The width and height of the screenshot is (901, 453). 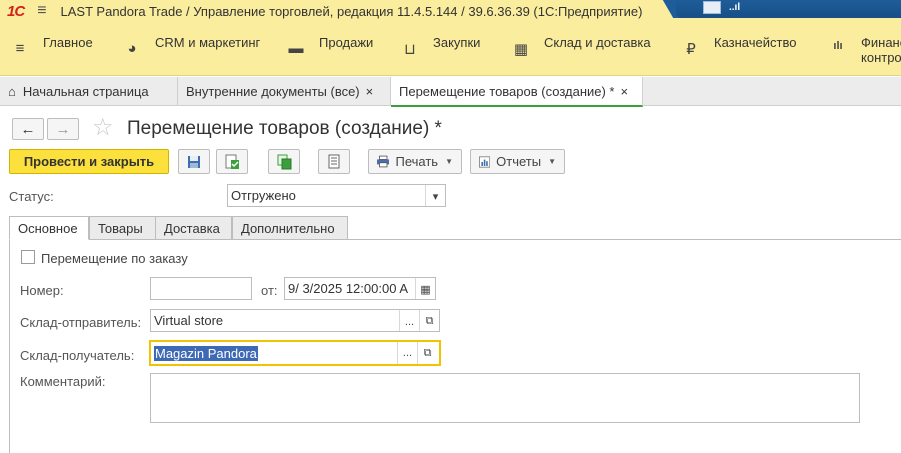 What do you see at coordinates (505, 398) in the screenshot?
I see `comment-textarea` at bounding box center [505, 398].